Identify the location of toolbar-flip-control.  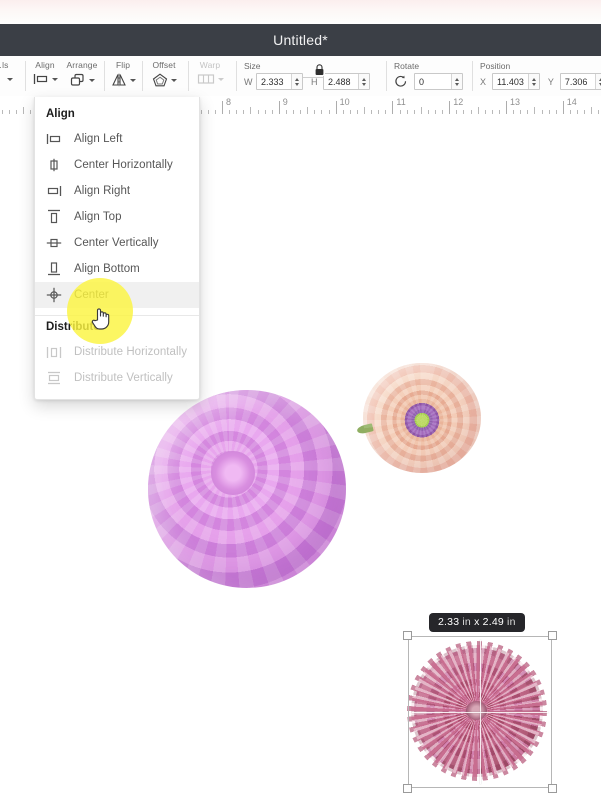
(123, 80).